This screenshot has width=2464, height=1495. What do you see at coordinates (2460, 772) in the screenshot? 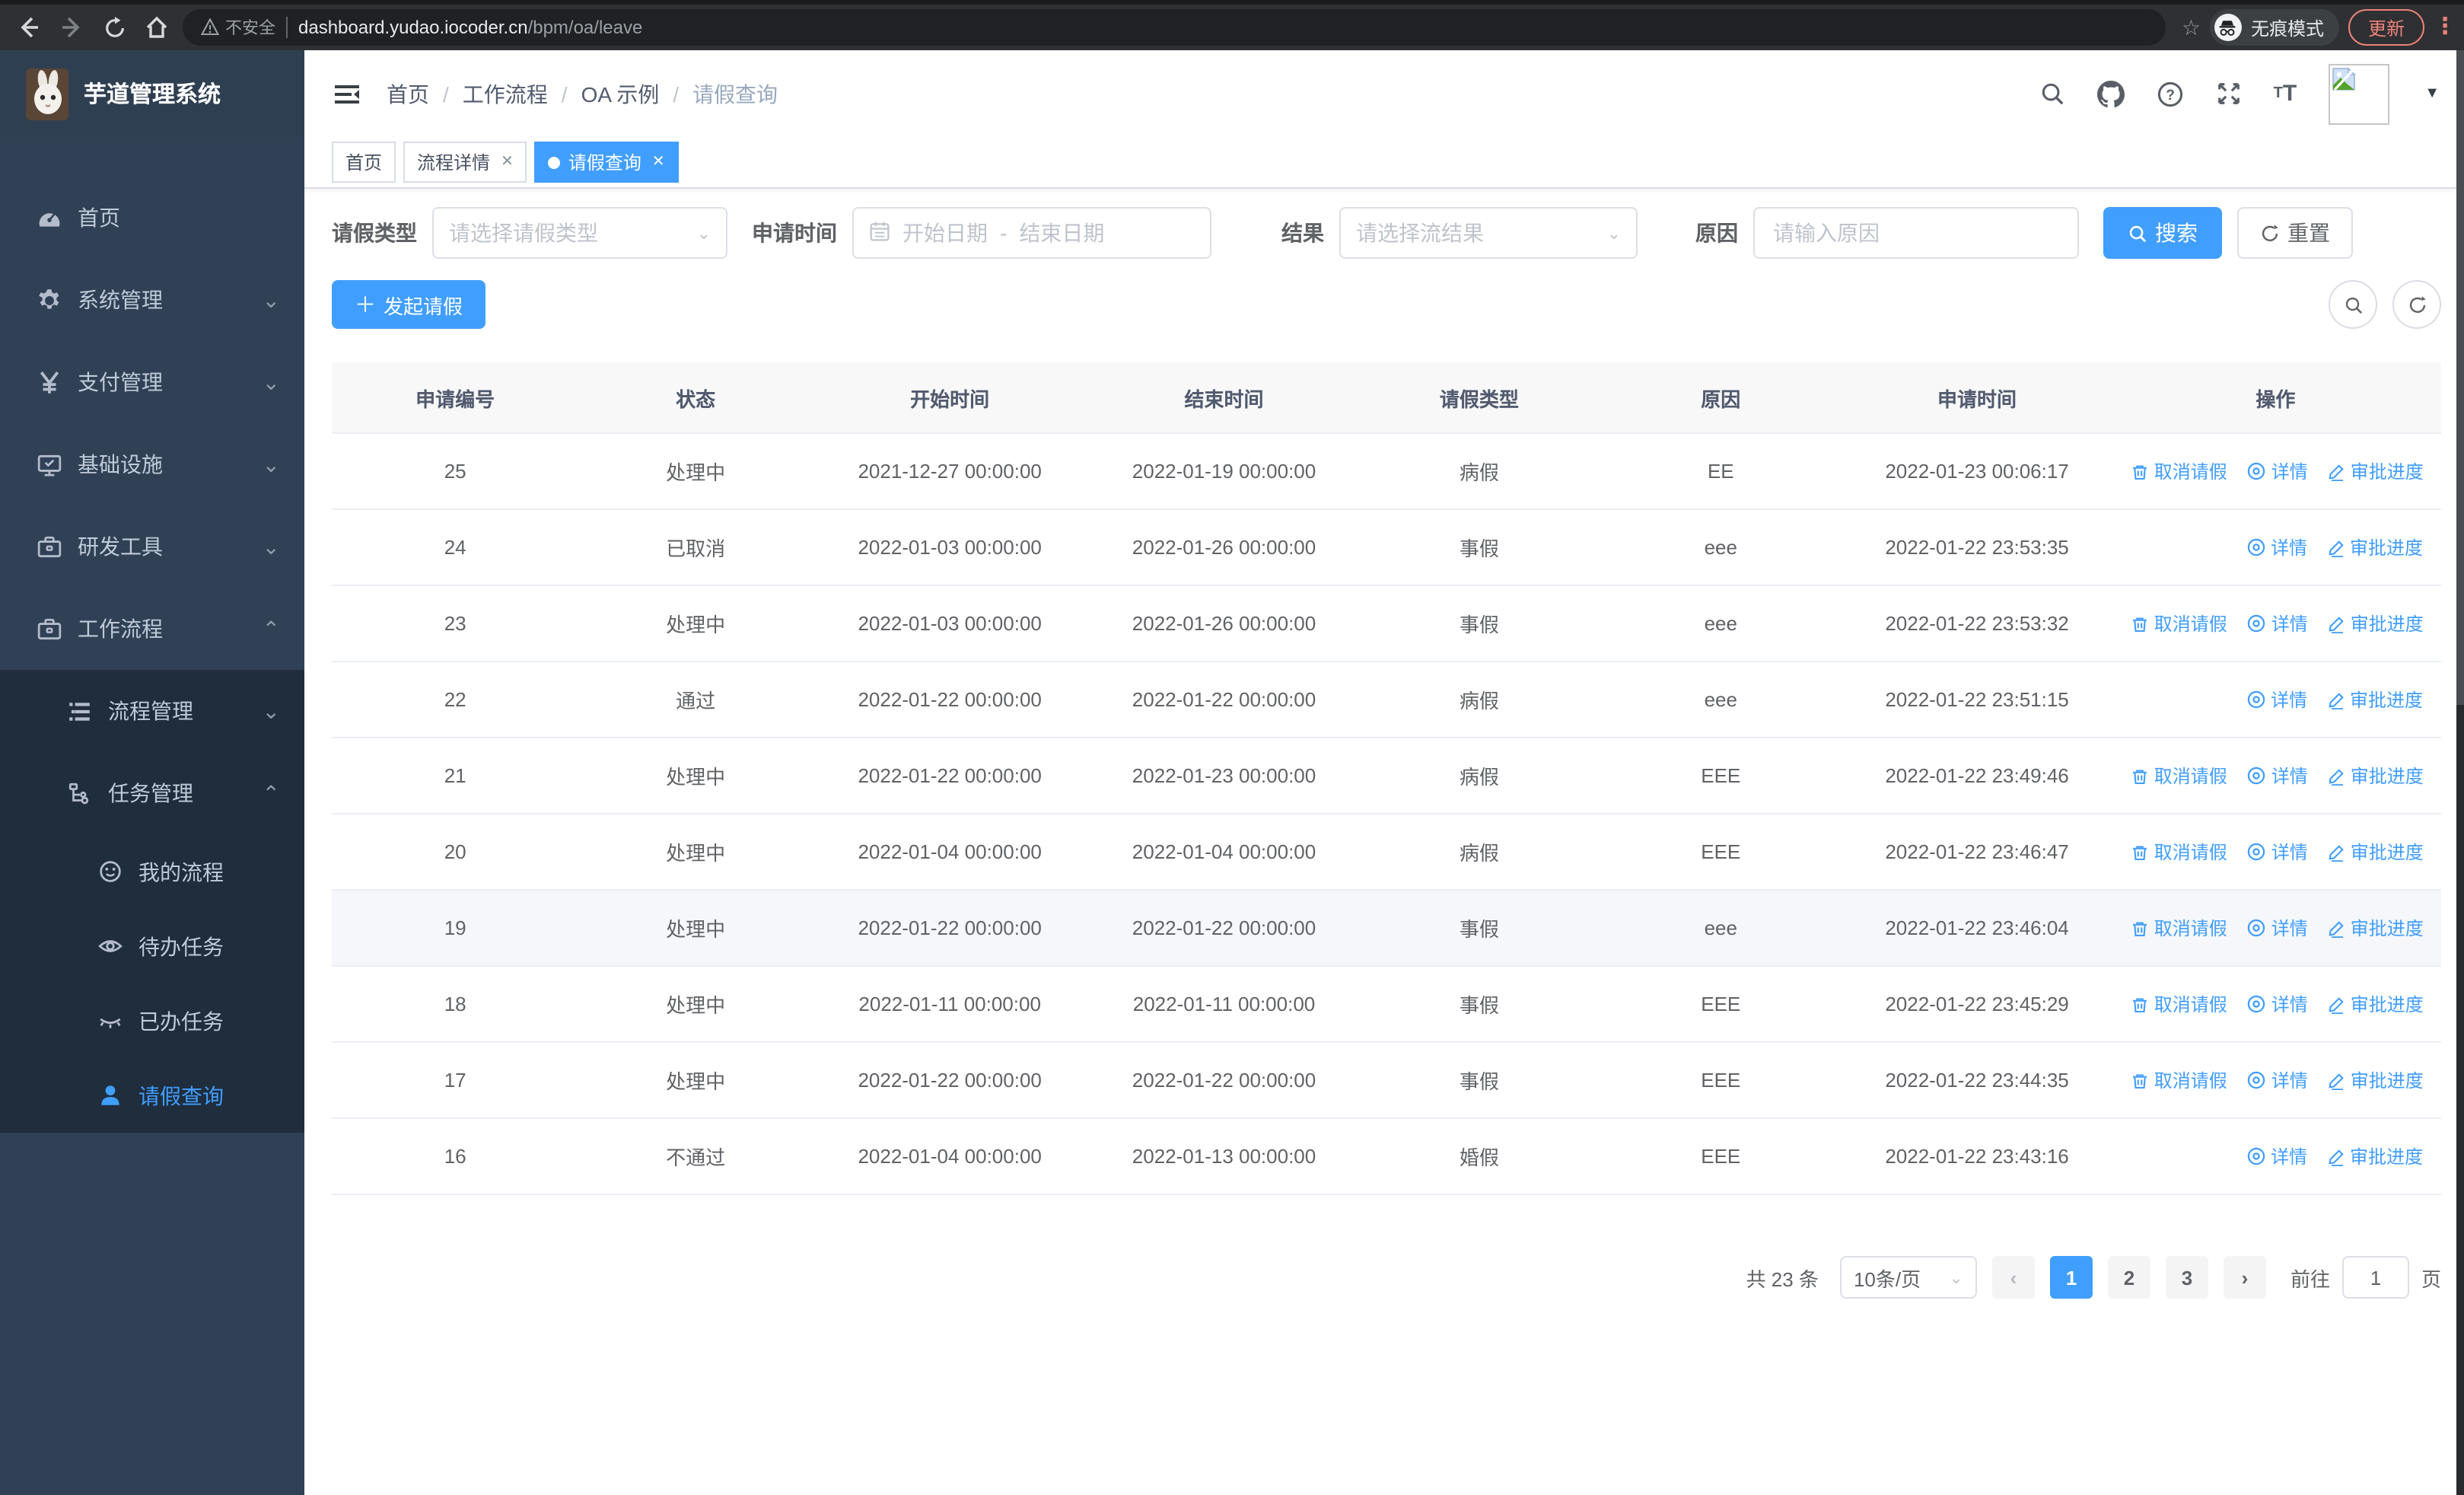
I see `page-scrollbar` at bounding box center [2460, 772].